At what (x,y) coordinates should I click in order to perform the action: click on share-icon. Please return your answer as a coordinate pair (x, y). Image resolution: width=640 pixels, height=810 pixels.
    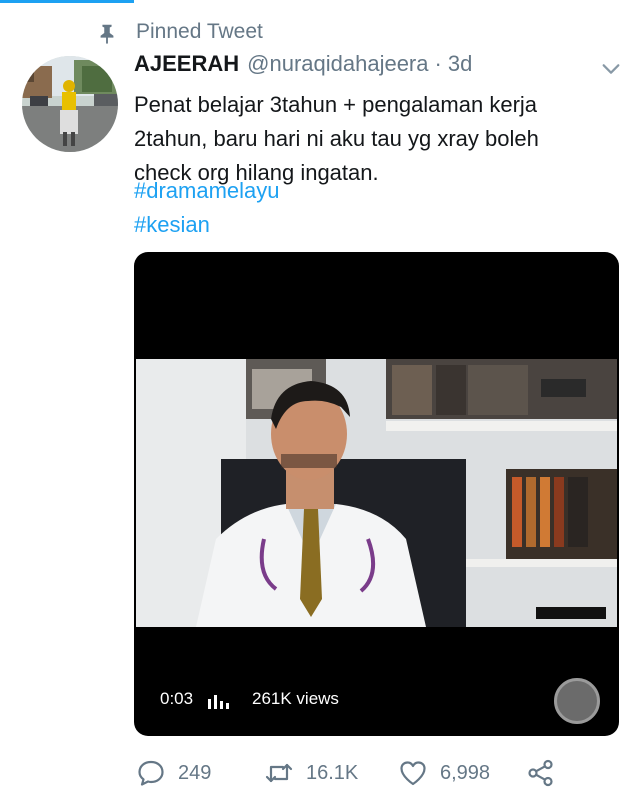
    Looking at the image, I should click on (540, 773).